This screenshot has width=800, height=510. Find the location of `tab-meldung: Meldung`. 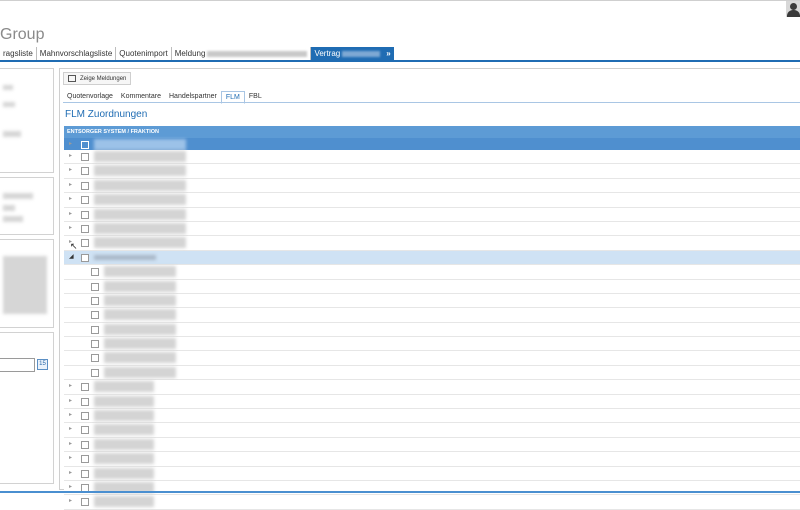

tab-meldung: Meldung is located at coordinates (241, 53).